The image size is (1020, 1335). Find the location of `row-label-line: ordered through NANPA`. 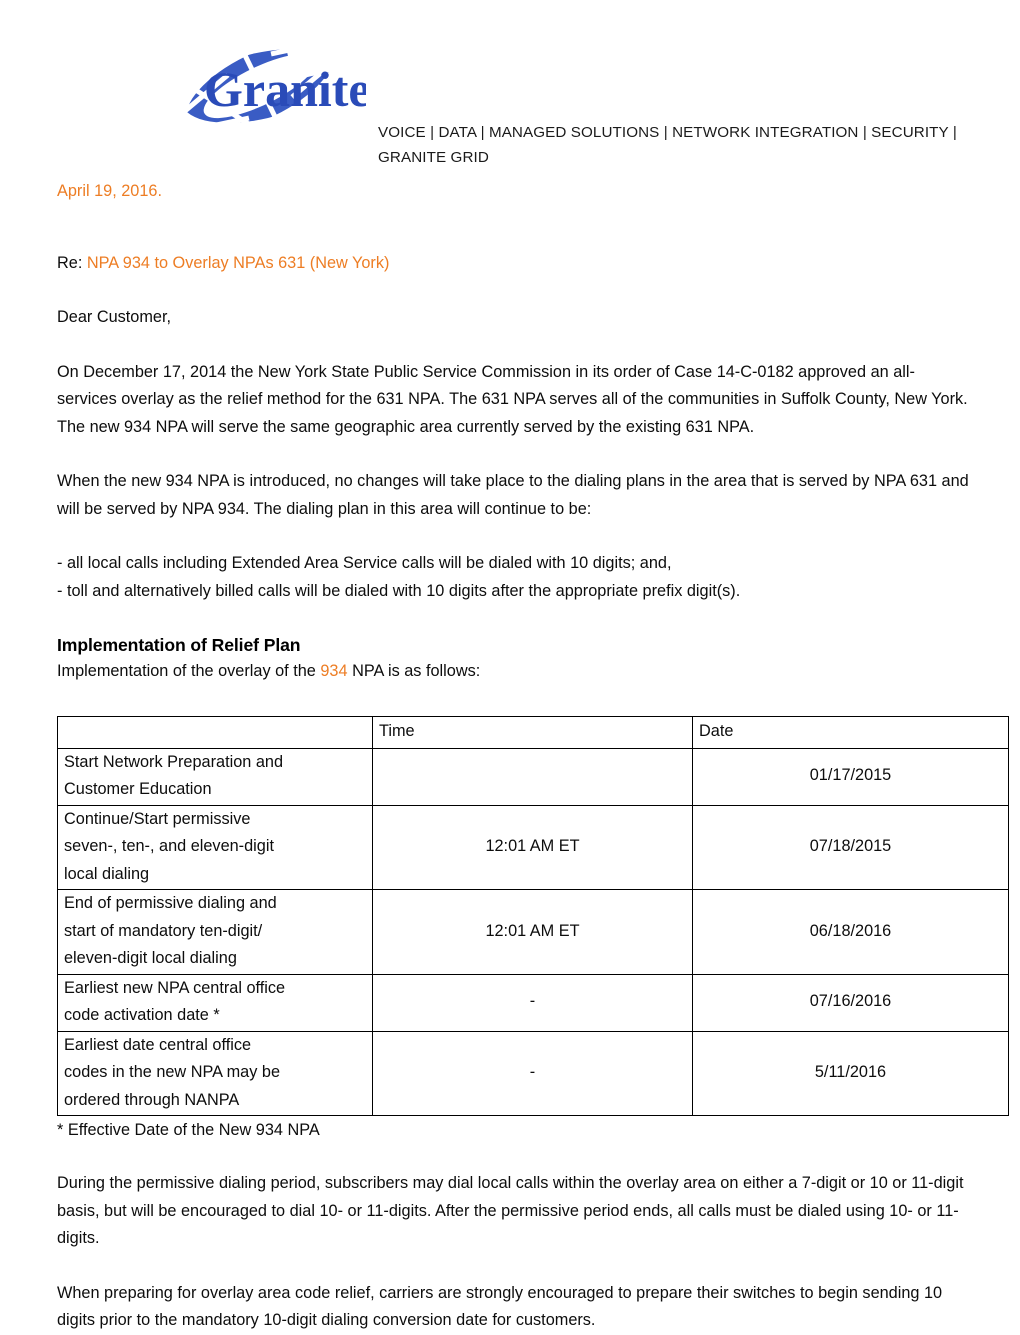

row-label-line: ordered through NANPA is located at coordinates (152, 1099).